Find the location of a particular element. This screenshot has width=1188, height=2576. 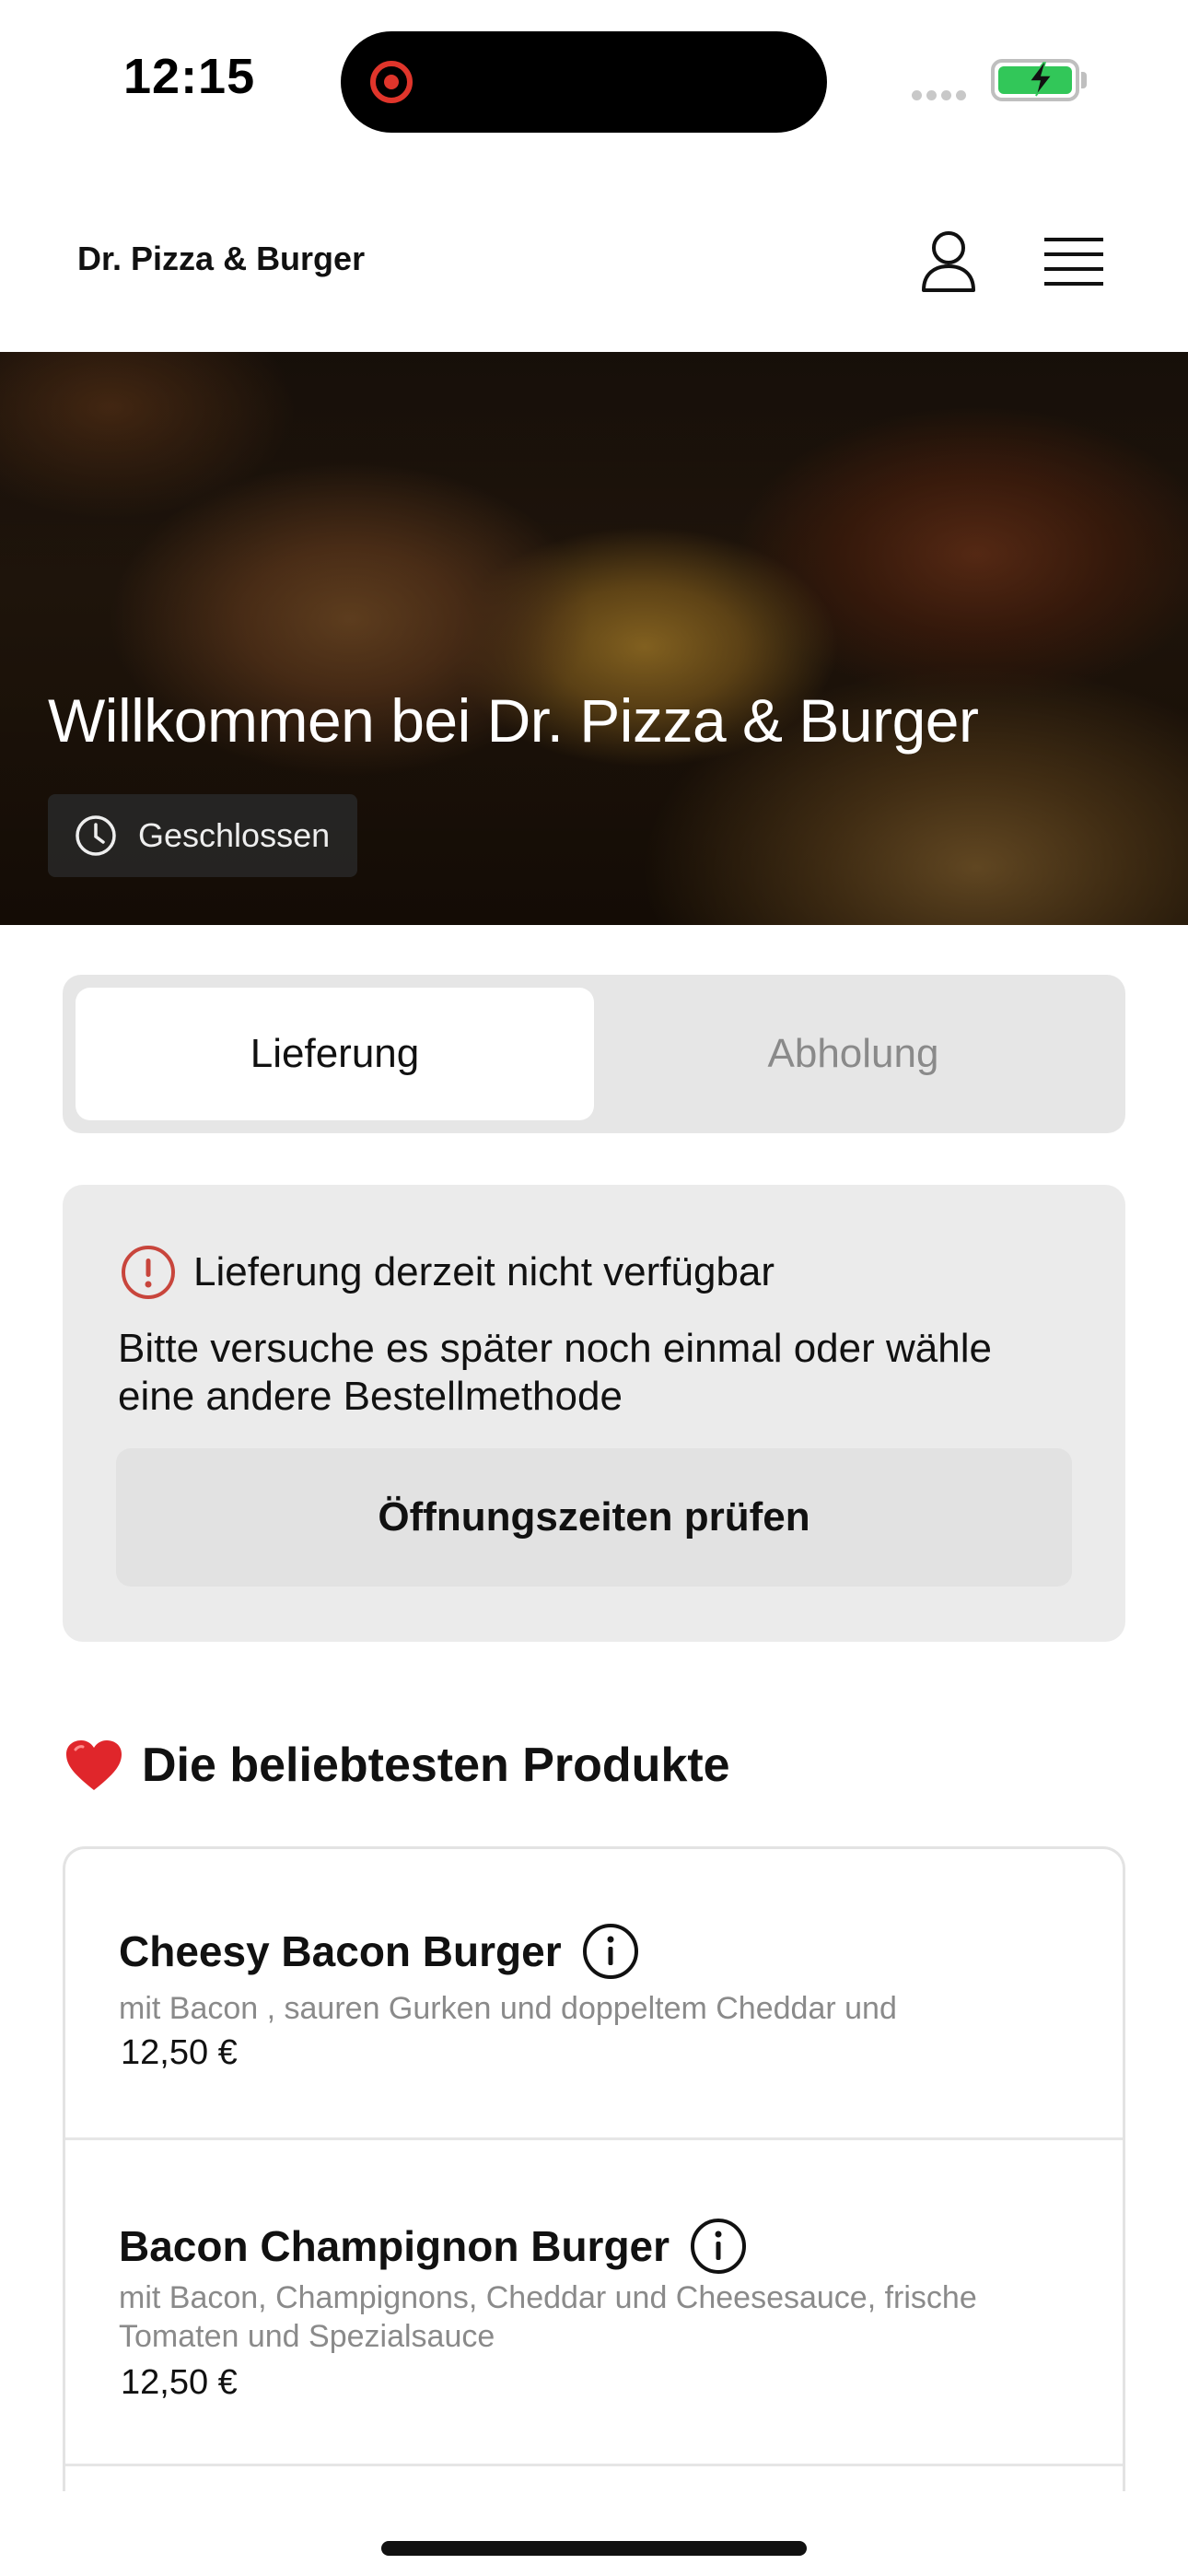

recording-icon is located at coordinates (391, 82).